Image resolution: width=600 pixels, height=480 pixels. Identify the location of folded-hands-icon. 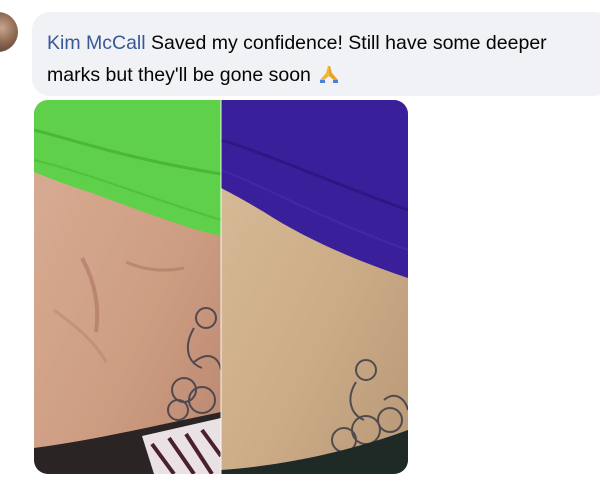
(329, 74).